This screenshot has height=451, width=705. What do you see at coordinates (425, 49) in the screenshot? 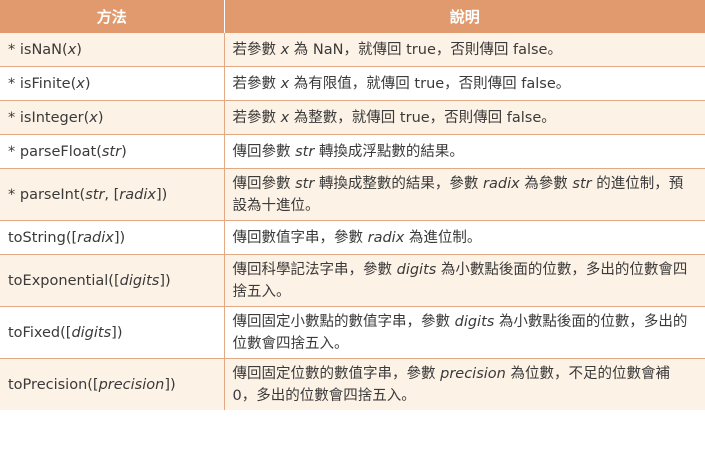
I see `text-segment: 為 NaN，就傳回 true，否則傳回 false。` at bounding box center [425, 49].